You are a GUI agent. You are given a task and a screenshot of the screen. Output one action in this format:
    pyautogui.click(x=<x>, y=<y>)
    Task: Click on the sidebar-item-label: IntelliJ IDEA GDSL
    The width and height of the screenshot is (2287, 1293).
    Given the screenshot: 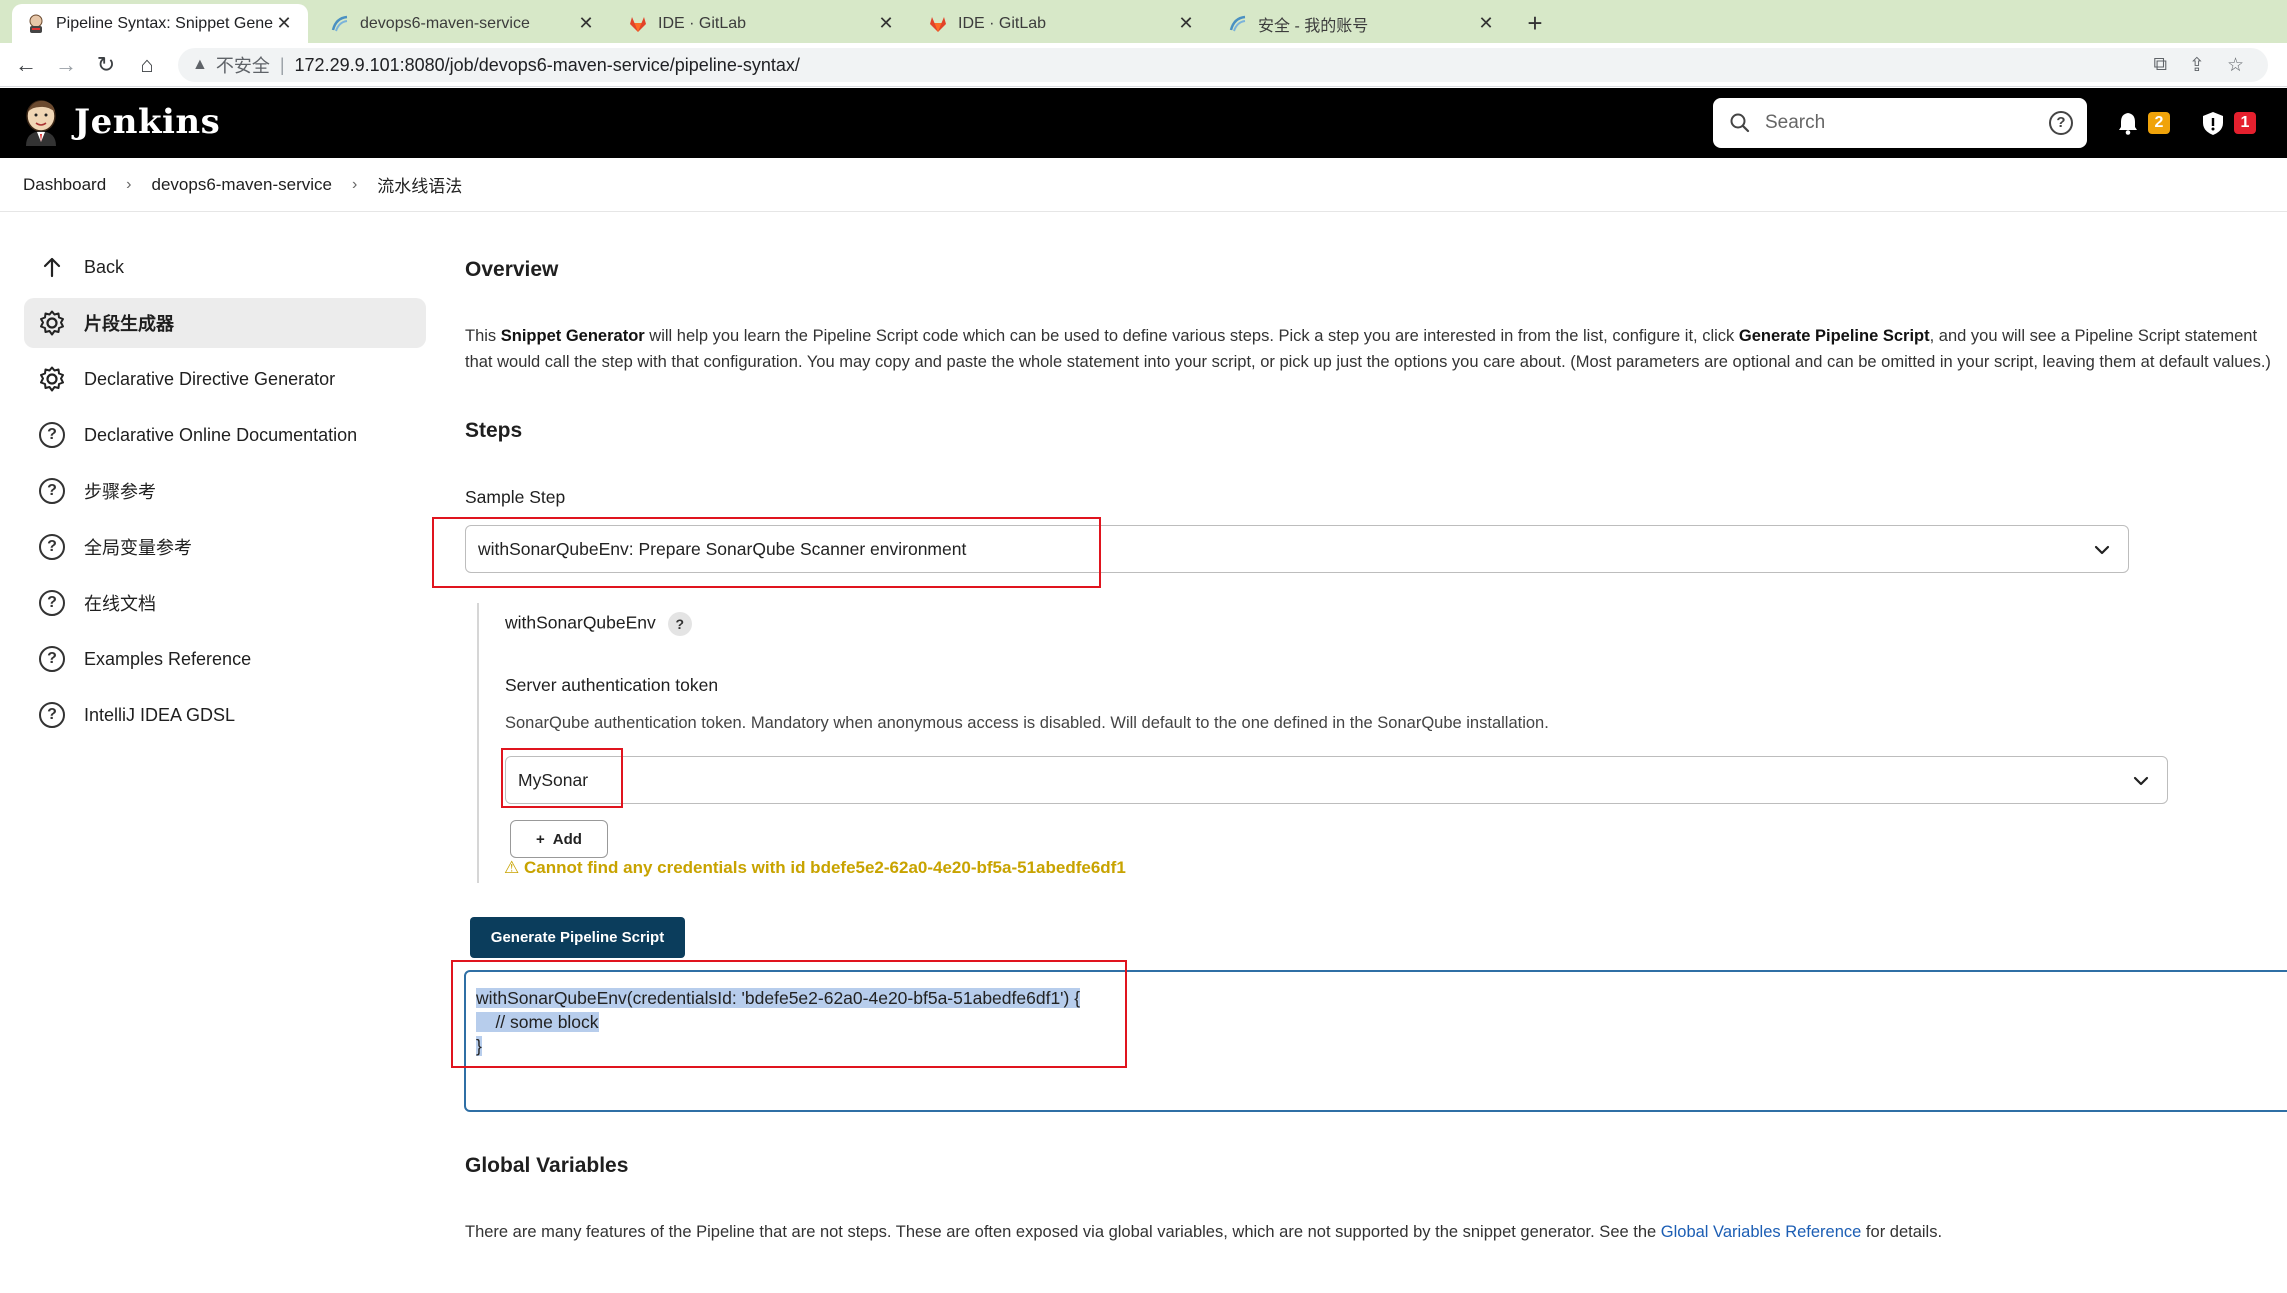 What is the action you would take?
    pyautogui.click(x=160, y=714)
    